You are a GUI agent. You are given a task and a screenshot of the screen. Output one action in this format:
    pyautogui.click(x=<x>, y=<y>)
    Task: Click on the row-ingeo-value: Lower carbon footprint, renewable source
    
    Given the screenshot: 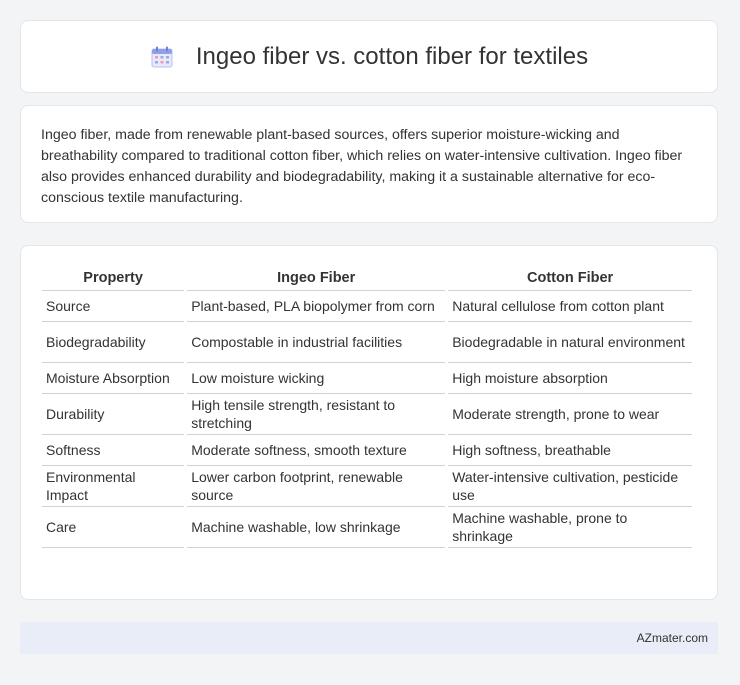 What is the action you would take?
    pyautogui.click(x=316, y=486)
    